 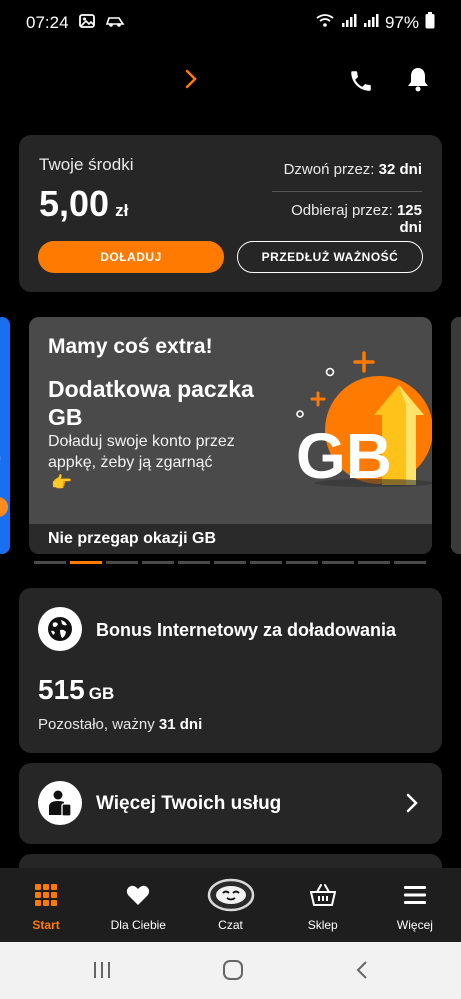 I want to click on recent-apps-icon, so click(x=102, y=972).